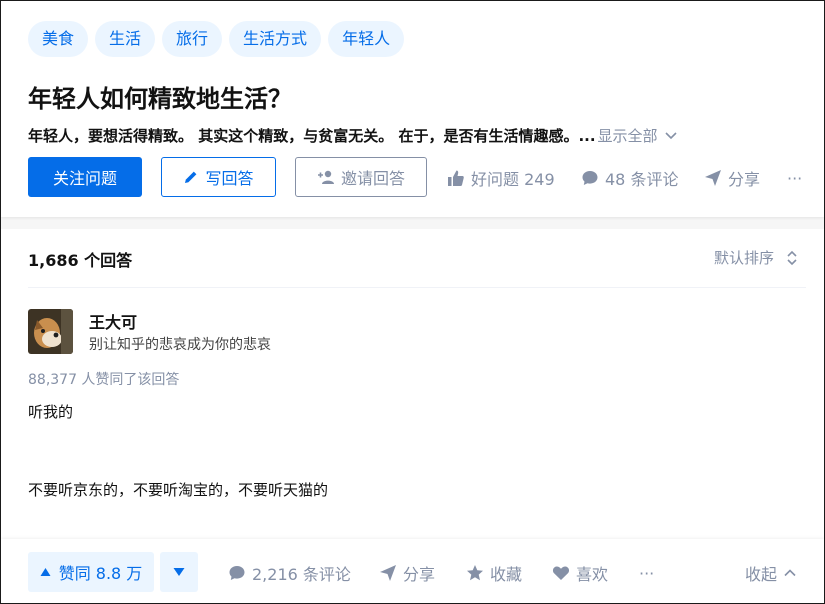 The width and height of the screenshot is (825, 604). Describe the element at coordinates (192, 39) in the screenshot. I see `topic-tag-travel: 旅行` at that location.